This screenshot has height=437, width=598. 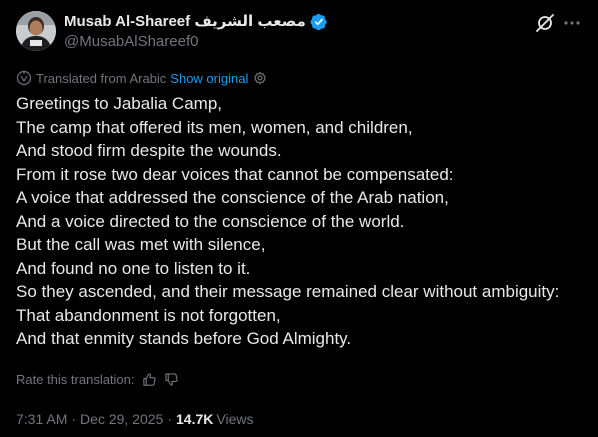 I want to click on author-display-name: Musab Al-Shareef مصعب الشريف, so click(x=185, y=22).